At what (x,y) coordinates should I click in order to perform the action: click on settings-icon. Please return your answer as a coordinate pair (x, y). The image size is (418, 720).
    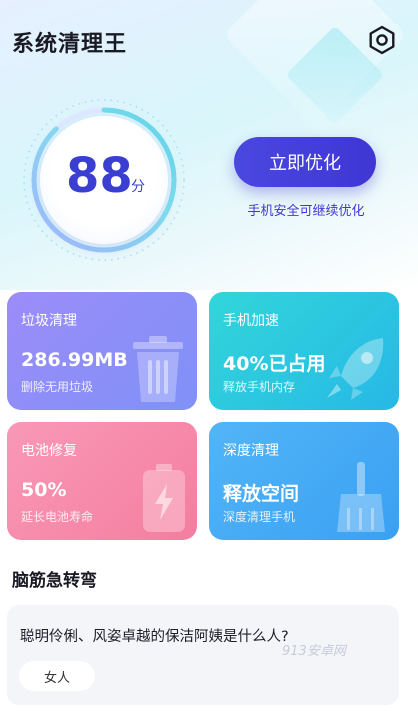
    Looking at the image, I should click on (382, 40).